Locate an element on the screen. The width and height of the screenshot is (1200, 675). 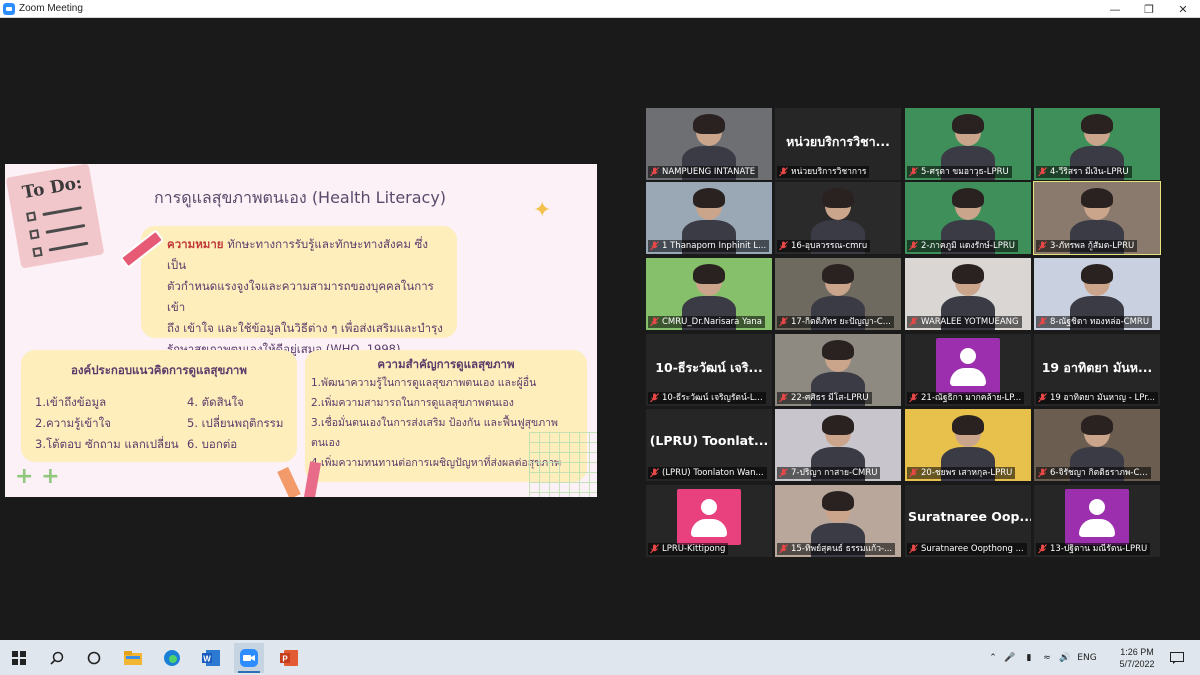
todo-text: To Do: is located at coordinates (52, 188).